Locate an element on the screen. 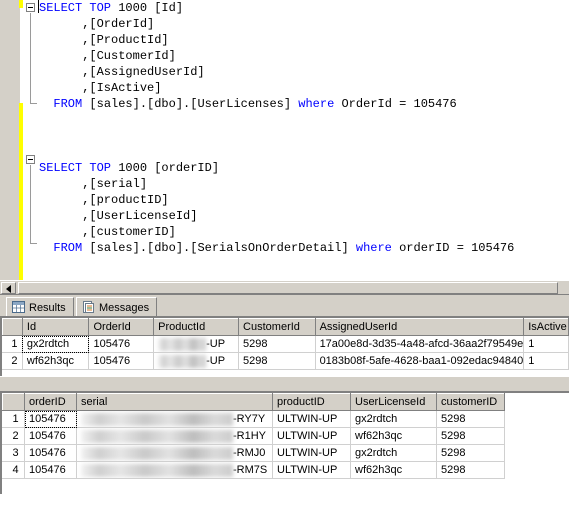 This screenshot has width=569, height=514. column-header-isactive: IsActive is located at coordinates (546, 327).